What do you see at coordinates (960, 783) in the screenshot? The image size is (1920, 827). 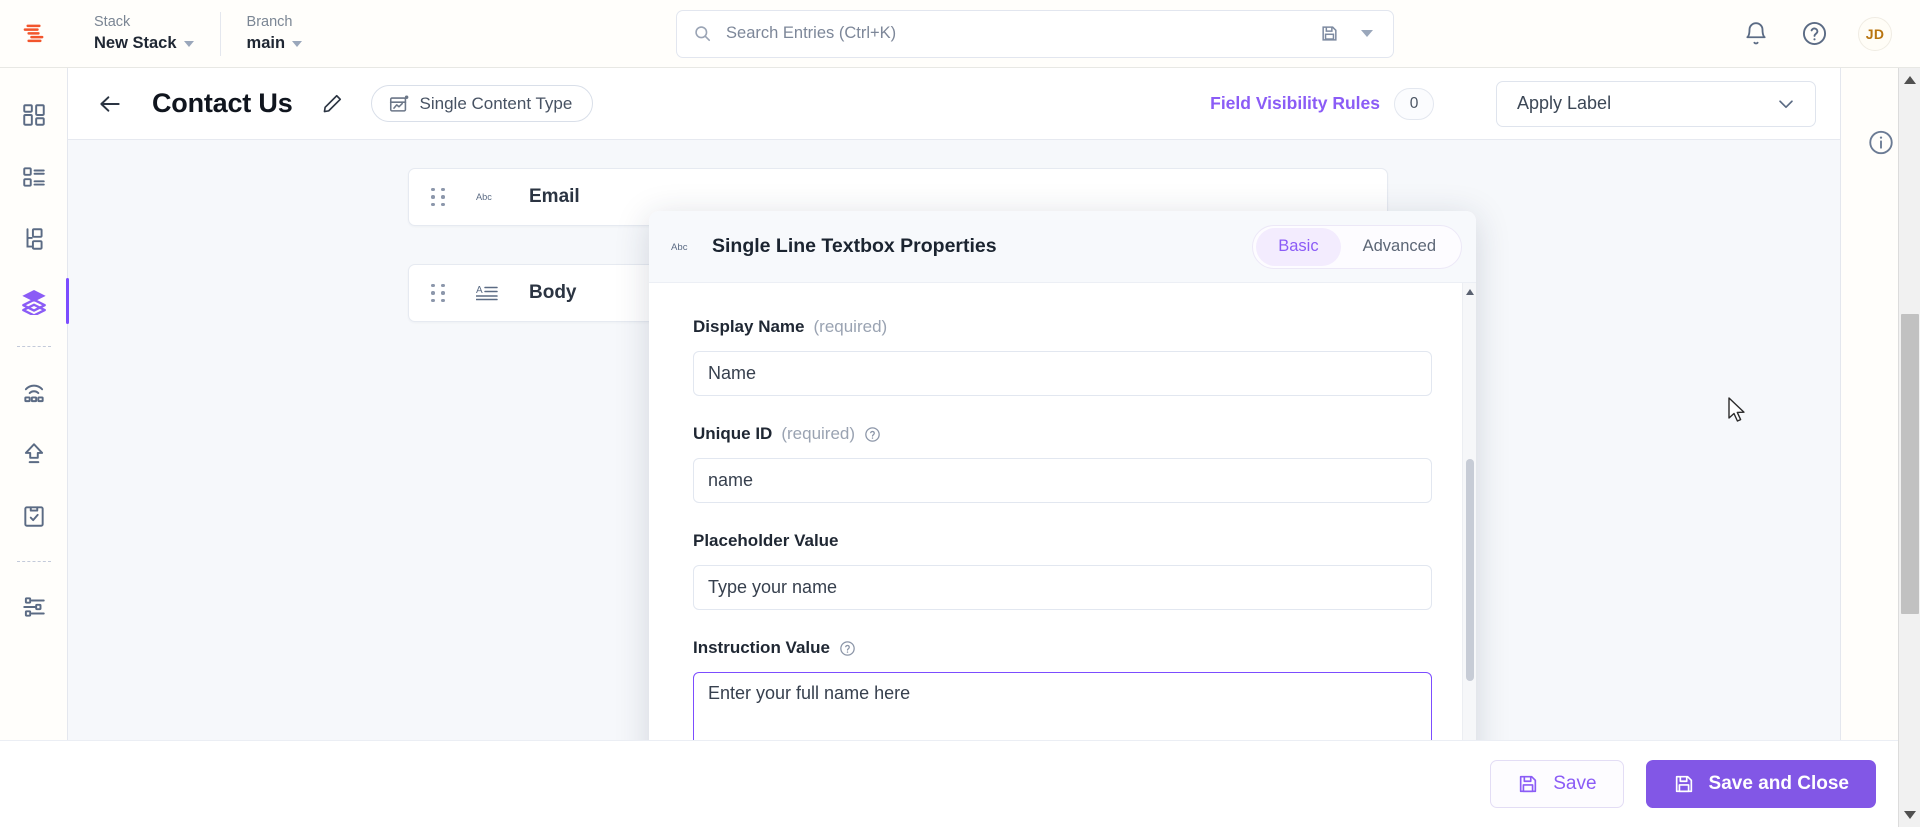 I see `footer-actions: Save Save and Close` at bounding box center [960, 783].